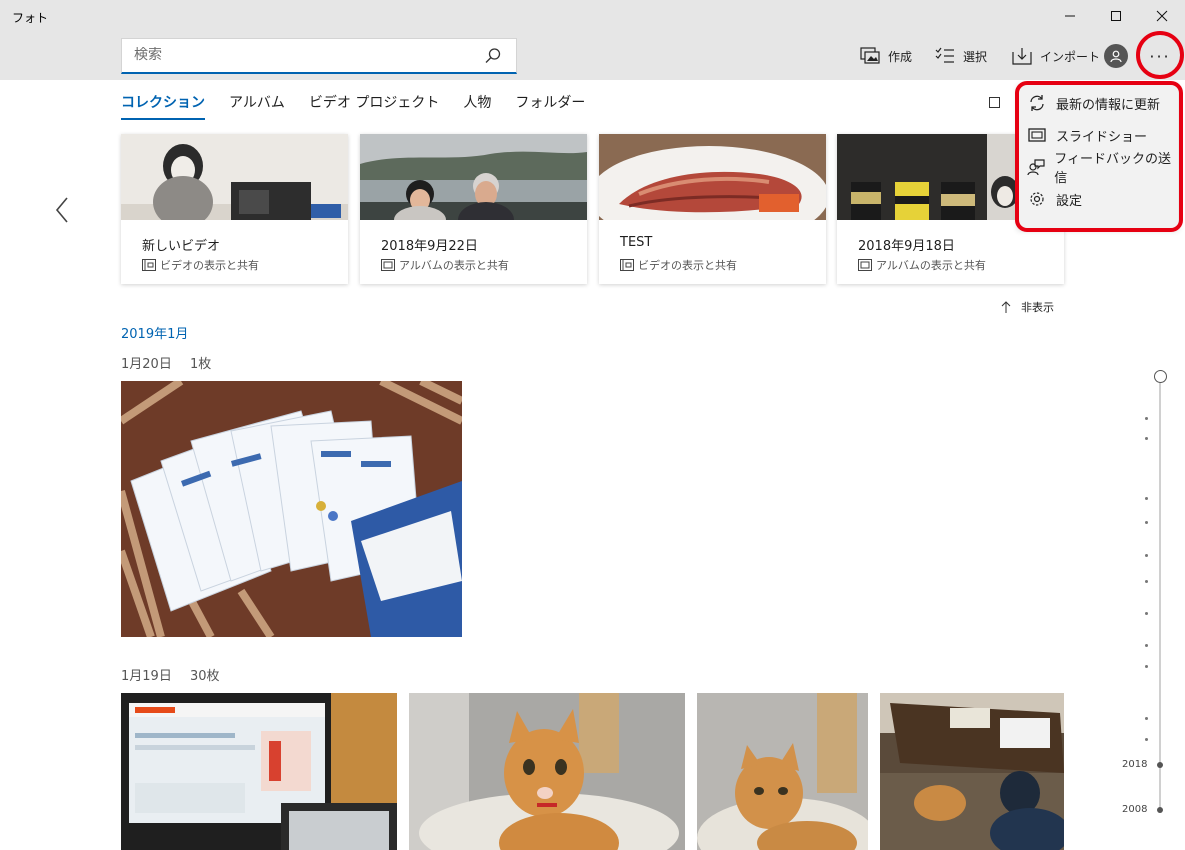 The height and width of the screenshot is (850, 1185). Describe the element at coordinates (204, 676) in the screenshot. I see `day-count: 30枚` at that location.